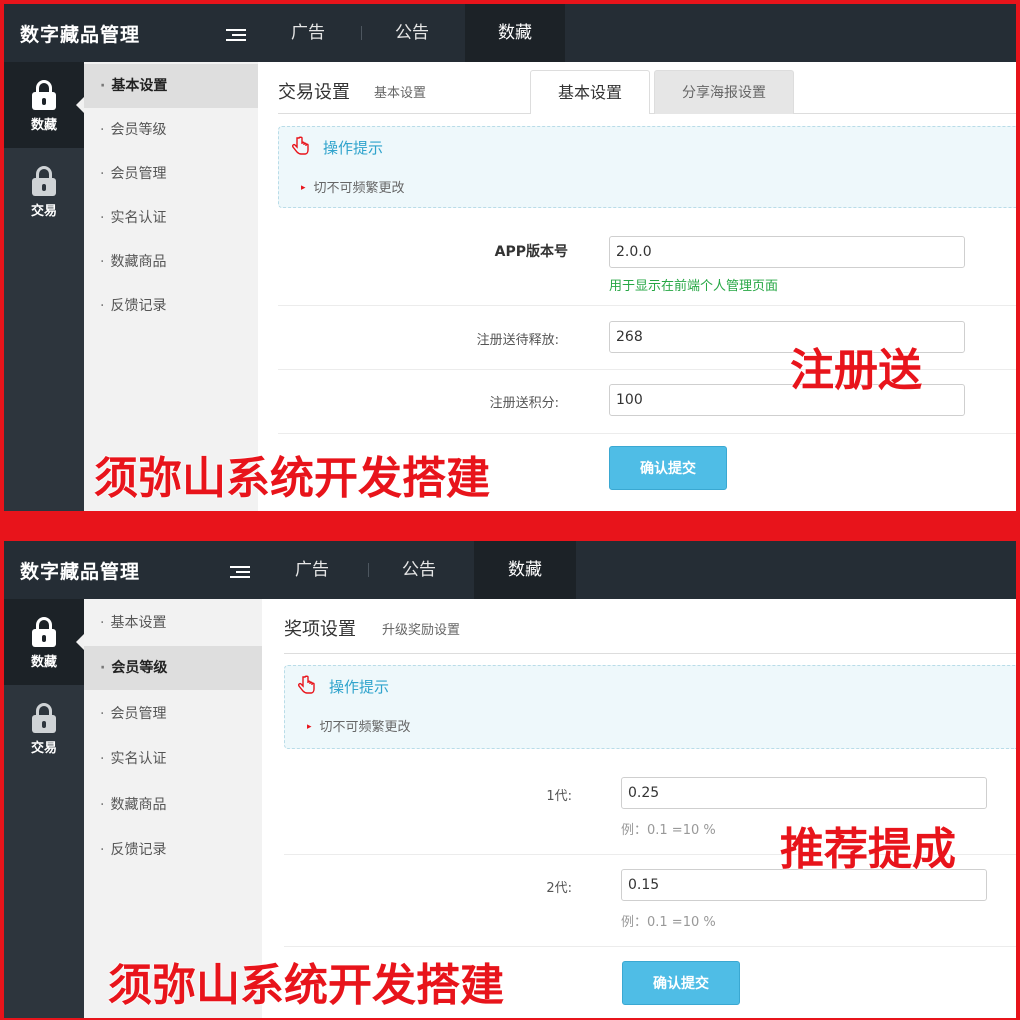 The image size is (1020, 1020). What do you see at coordinates (314, 92) in the screenshot?
I see `page-title: 交易设置` at bounding box center [314, 92].